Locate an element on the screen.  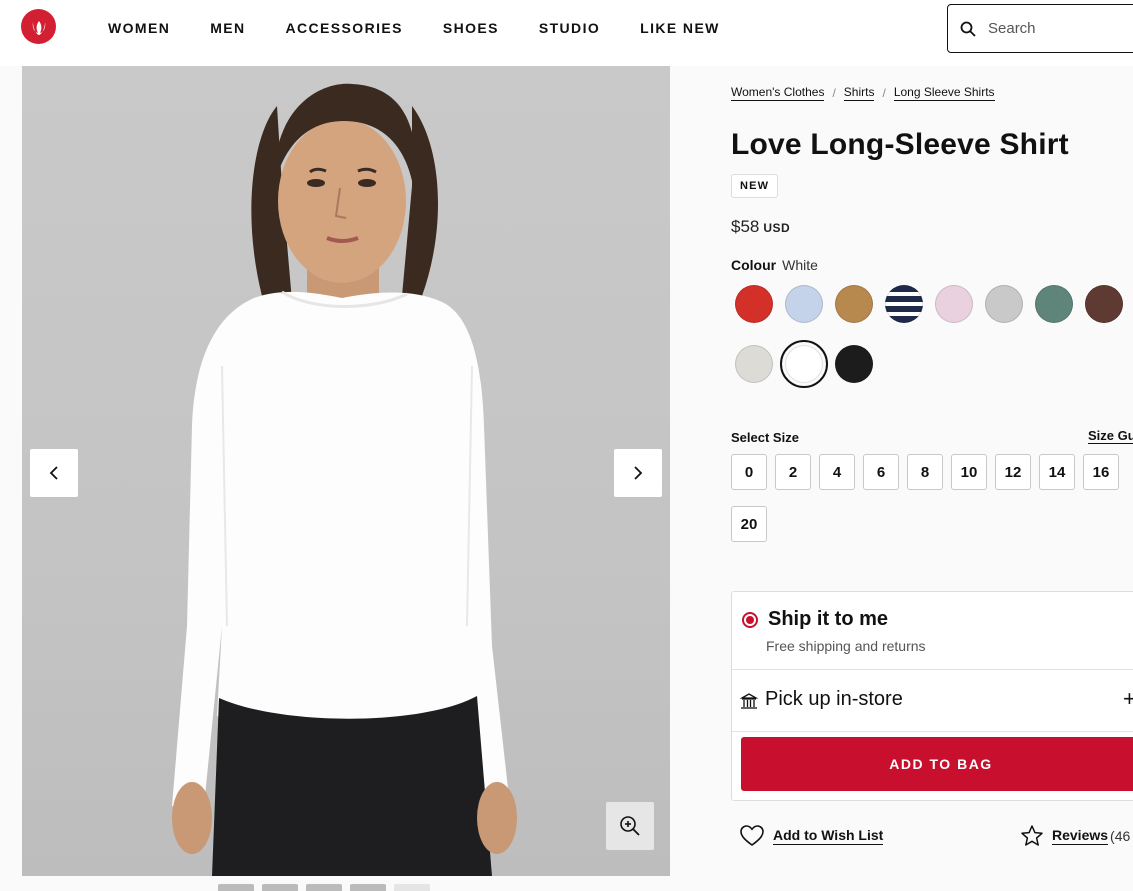
nav-like-new: LIKE NEW is located at coordinates (680, 28).